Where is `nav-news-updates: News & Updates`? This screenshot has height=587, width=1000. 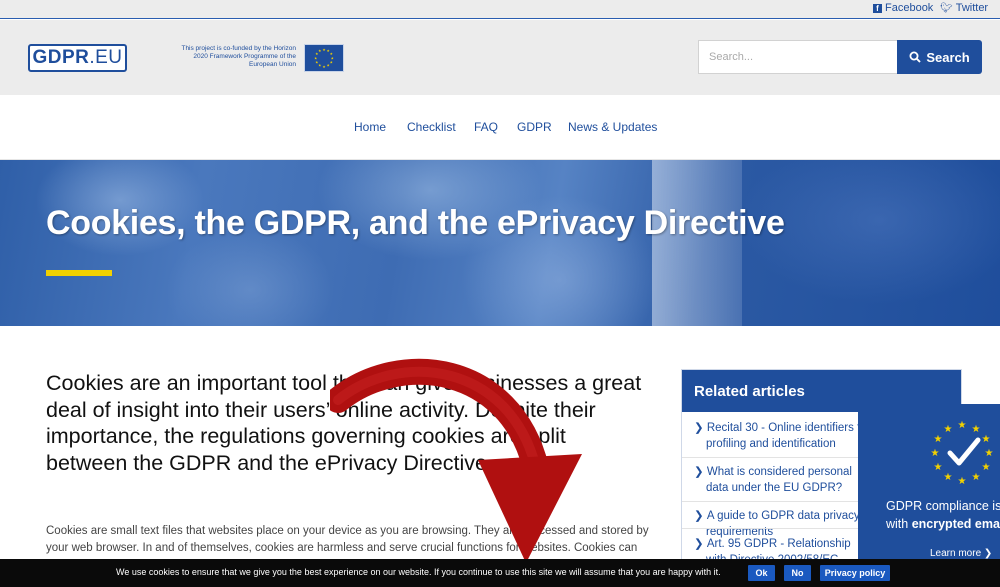 nav-news-updates: News & Updates is located at coordinates (612, 127).